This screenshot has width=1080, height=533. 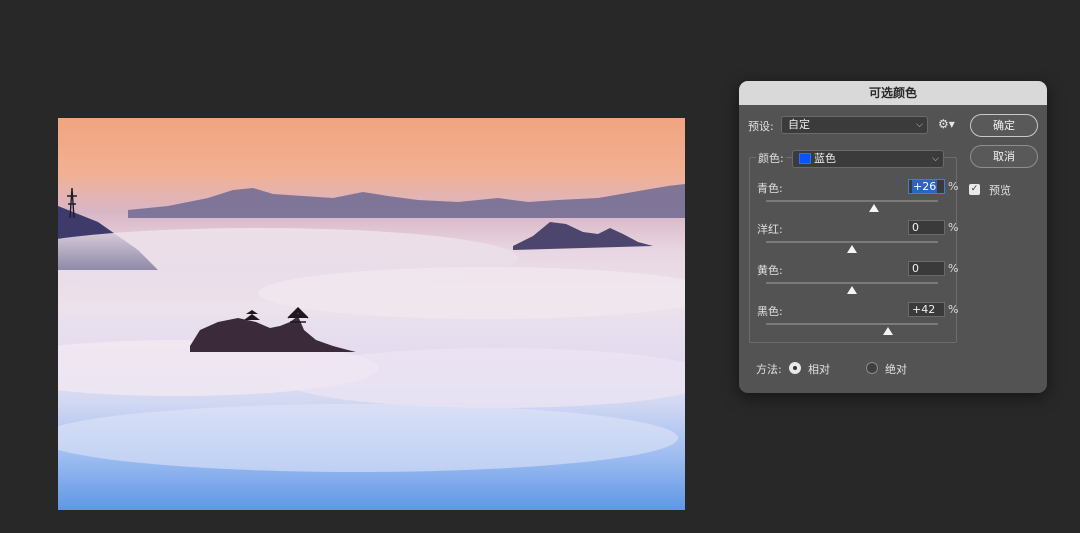 I want to click on magenta-slider-thumb, so click(x=852, y=249).